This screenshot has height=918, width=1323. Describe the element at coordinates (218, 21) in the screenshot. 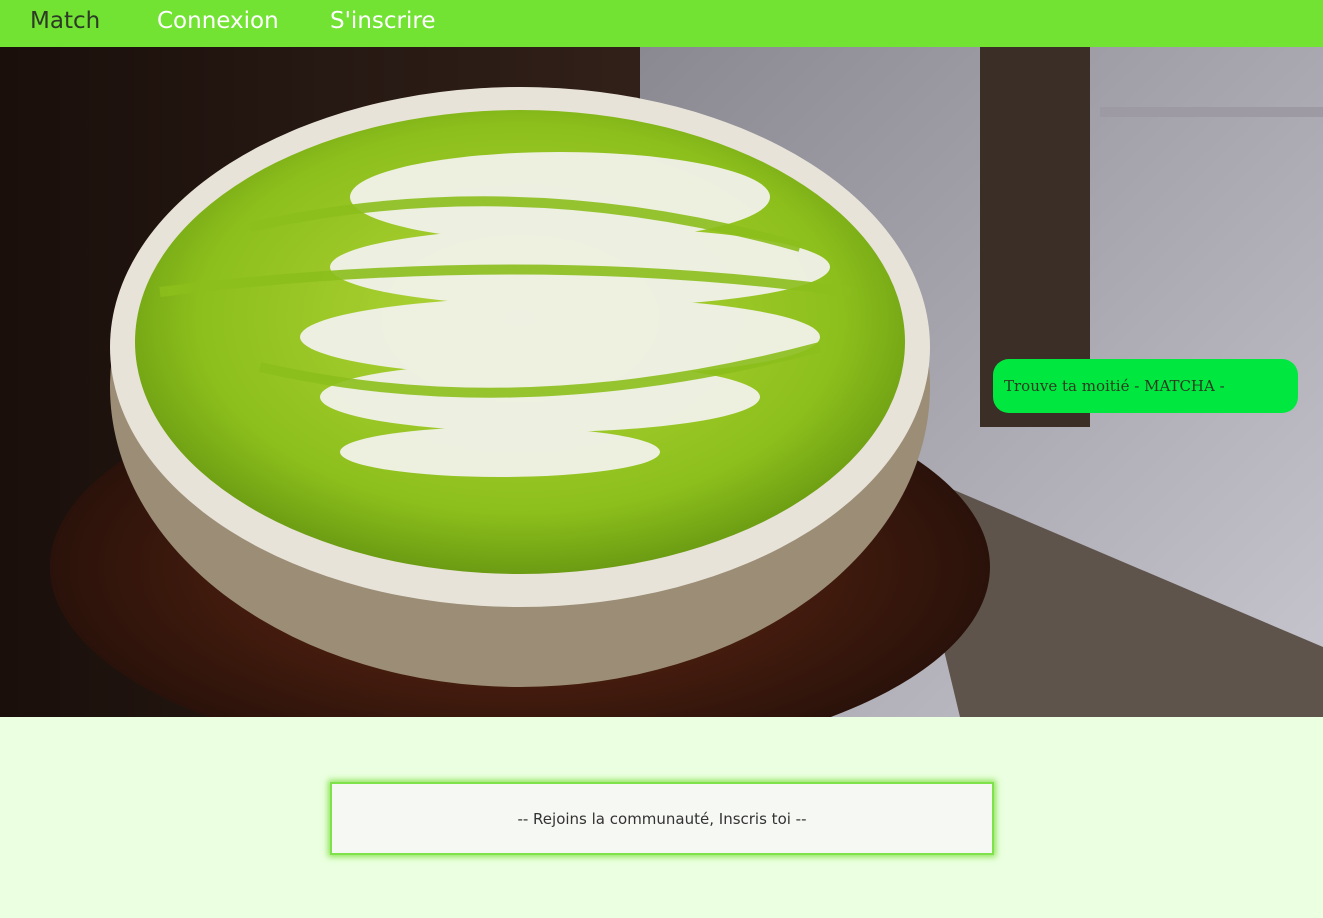

I see `login-link: Connexion` at that location.